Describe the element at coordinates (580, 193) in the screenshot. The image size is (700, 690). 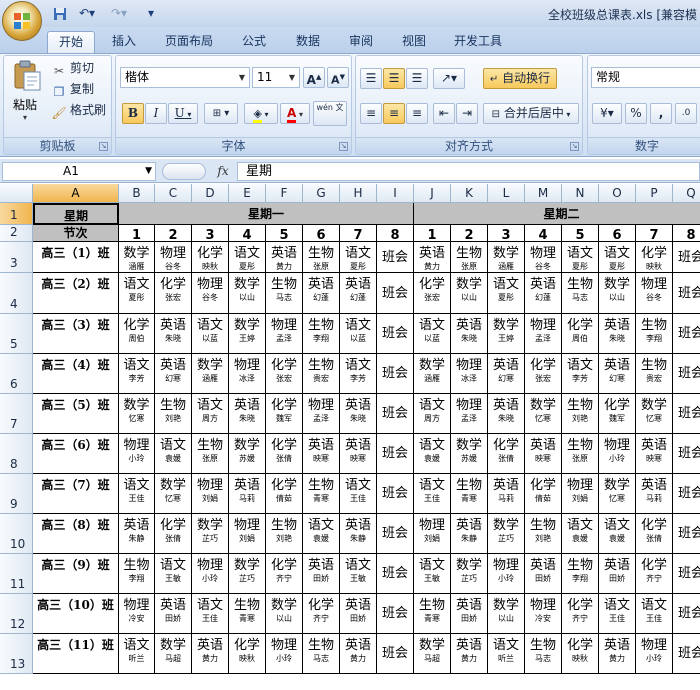
I see `column-header: N` at that location.